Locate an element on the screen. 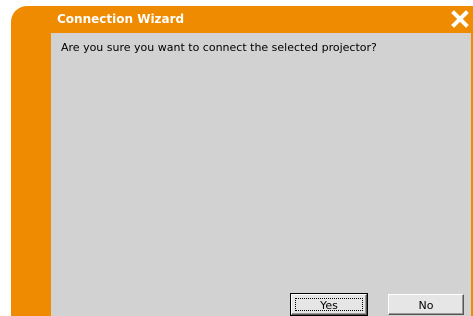 This screenshot has height=316, width=473. yes-button: Yes is located at coordinates (329, 304).